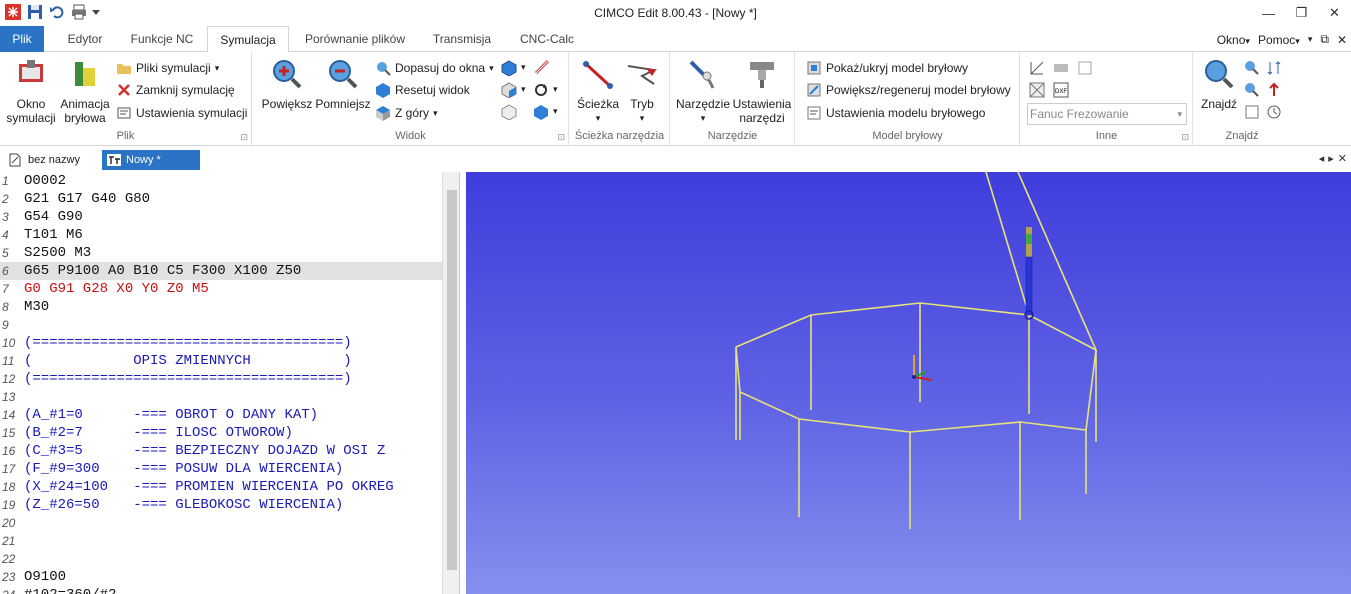  What do you see at coordinates (1322, 158) in the screenshot?
I see `scroll-left-icon: ◂` at bounding box center [1322, 158].